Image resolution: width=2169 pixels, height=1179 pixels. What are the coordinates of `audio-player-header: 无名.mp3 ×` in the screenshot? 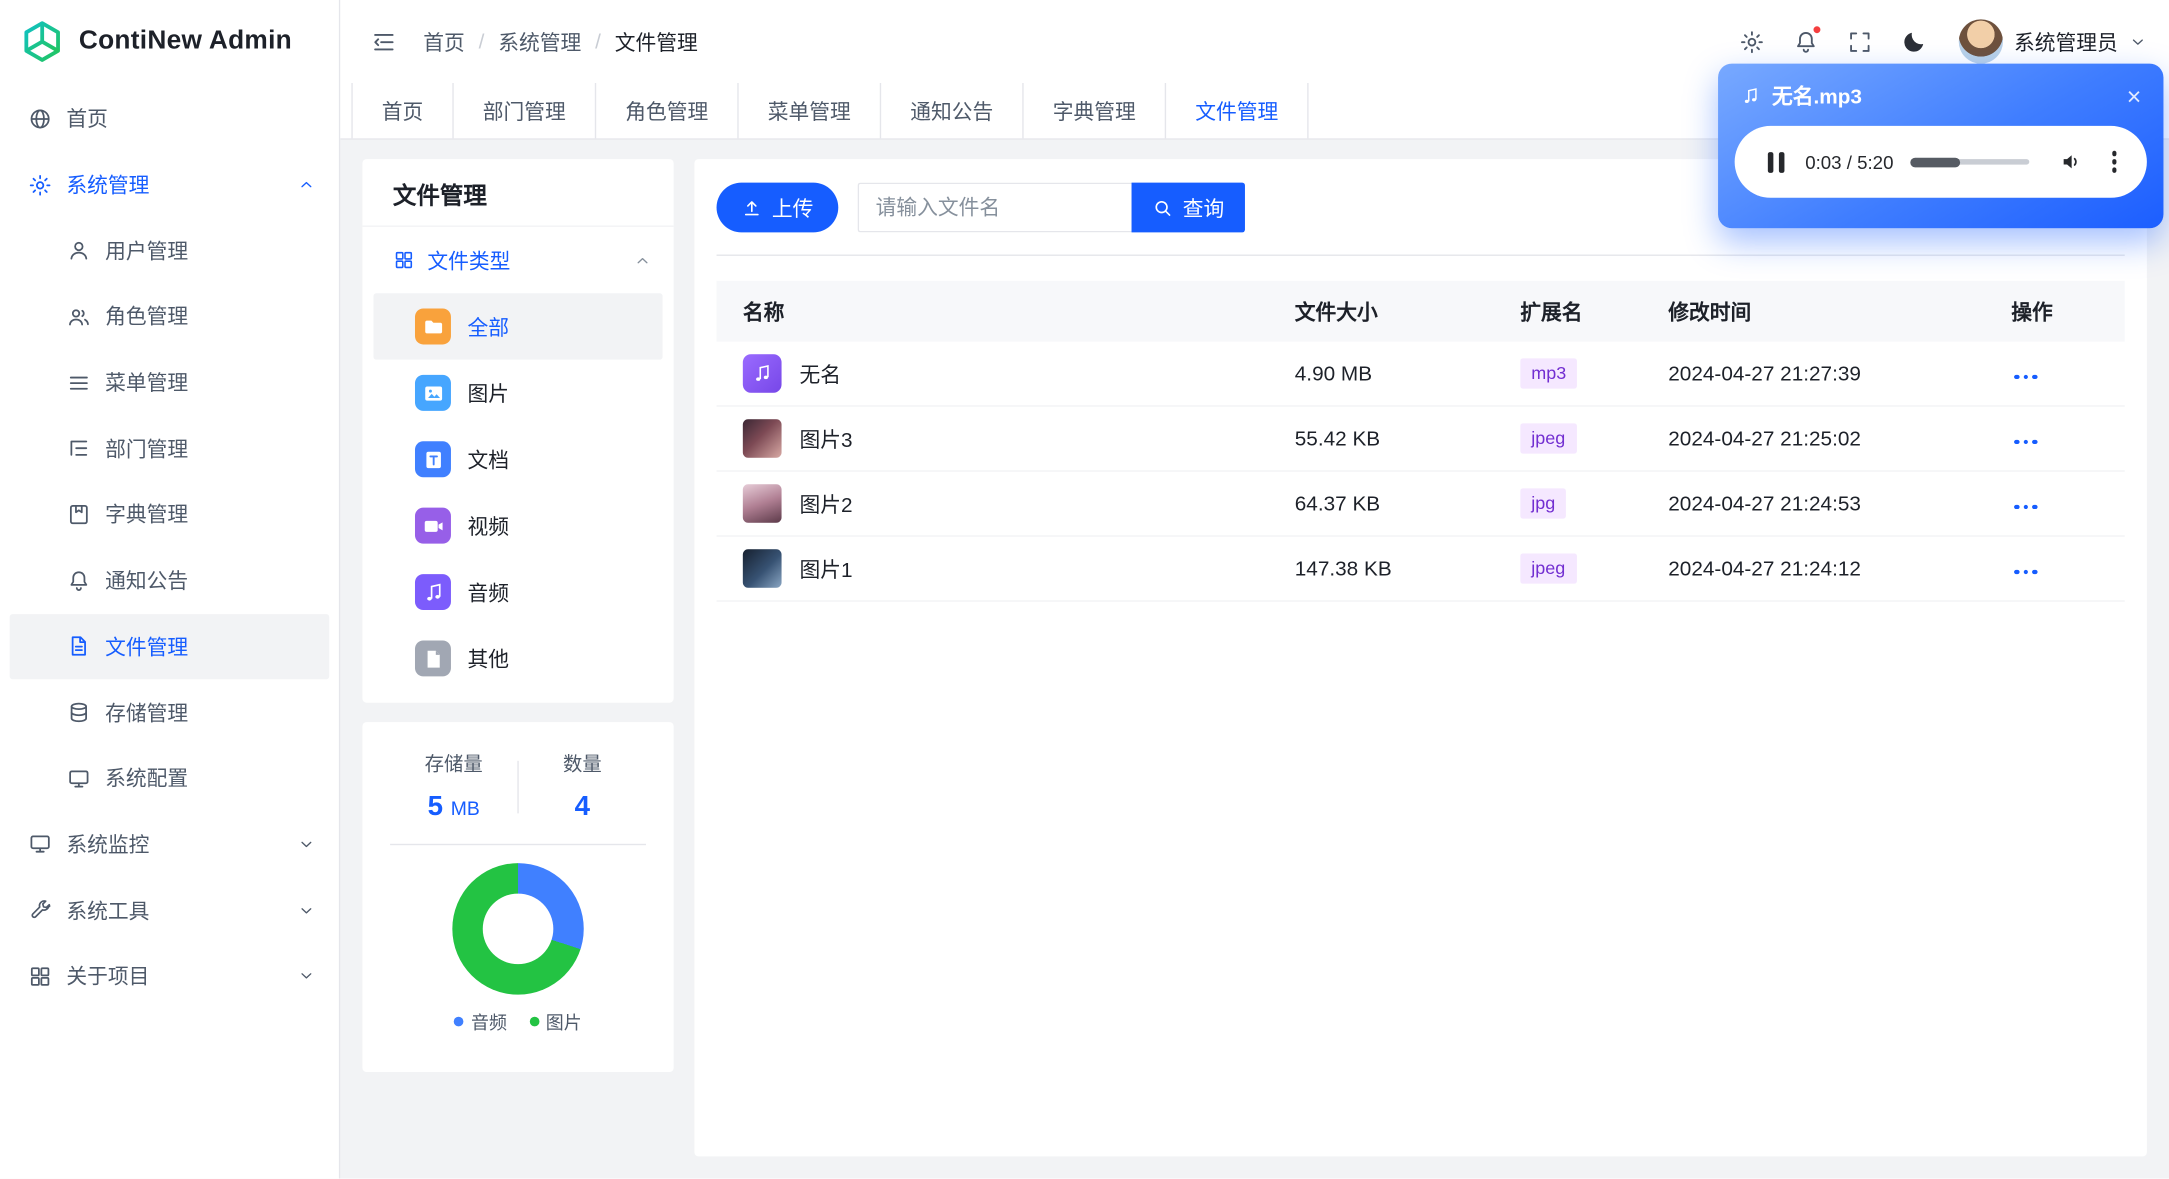 It's located at (1940, 87).